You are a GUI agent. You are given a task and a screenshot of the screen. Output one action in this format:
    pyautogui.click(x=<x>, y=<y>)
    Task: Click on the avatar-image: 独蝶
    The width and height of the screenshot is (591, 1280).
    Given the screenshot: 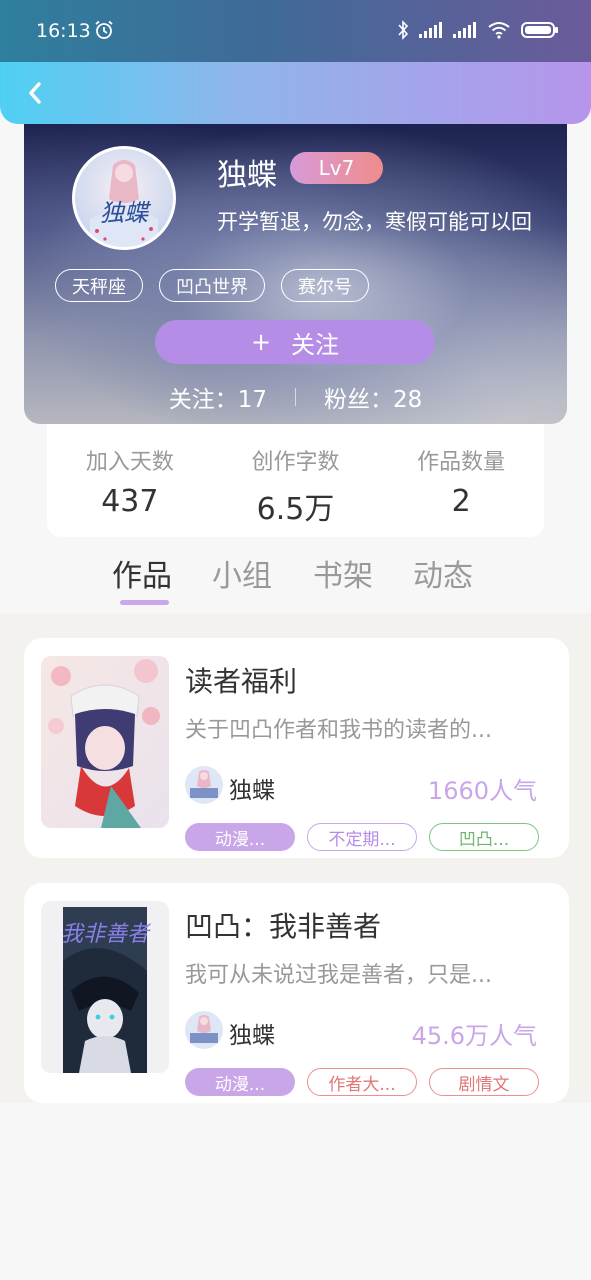 What is the action you would take?
    pyautogui.click(x=124, y=198)
    